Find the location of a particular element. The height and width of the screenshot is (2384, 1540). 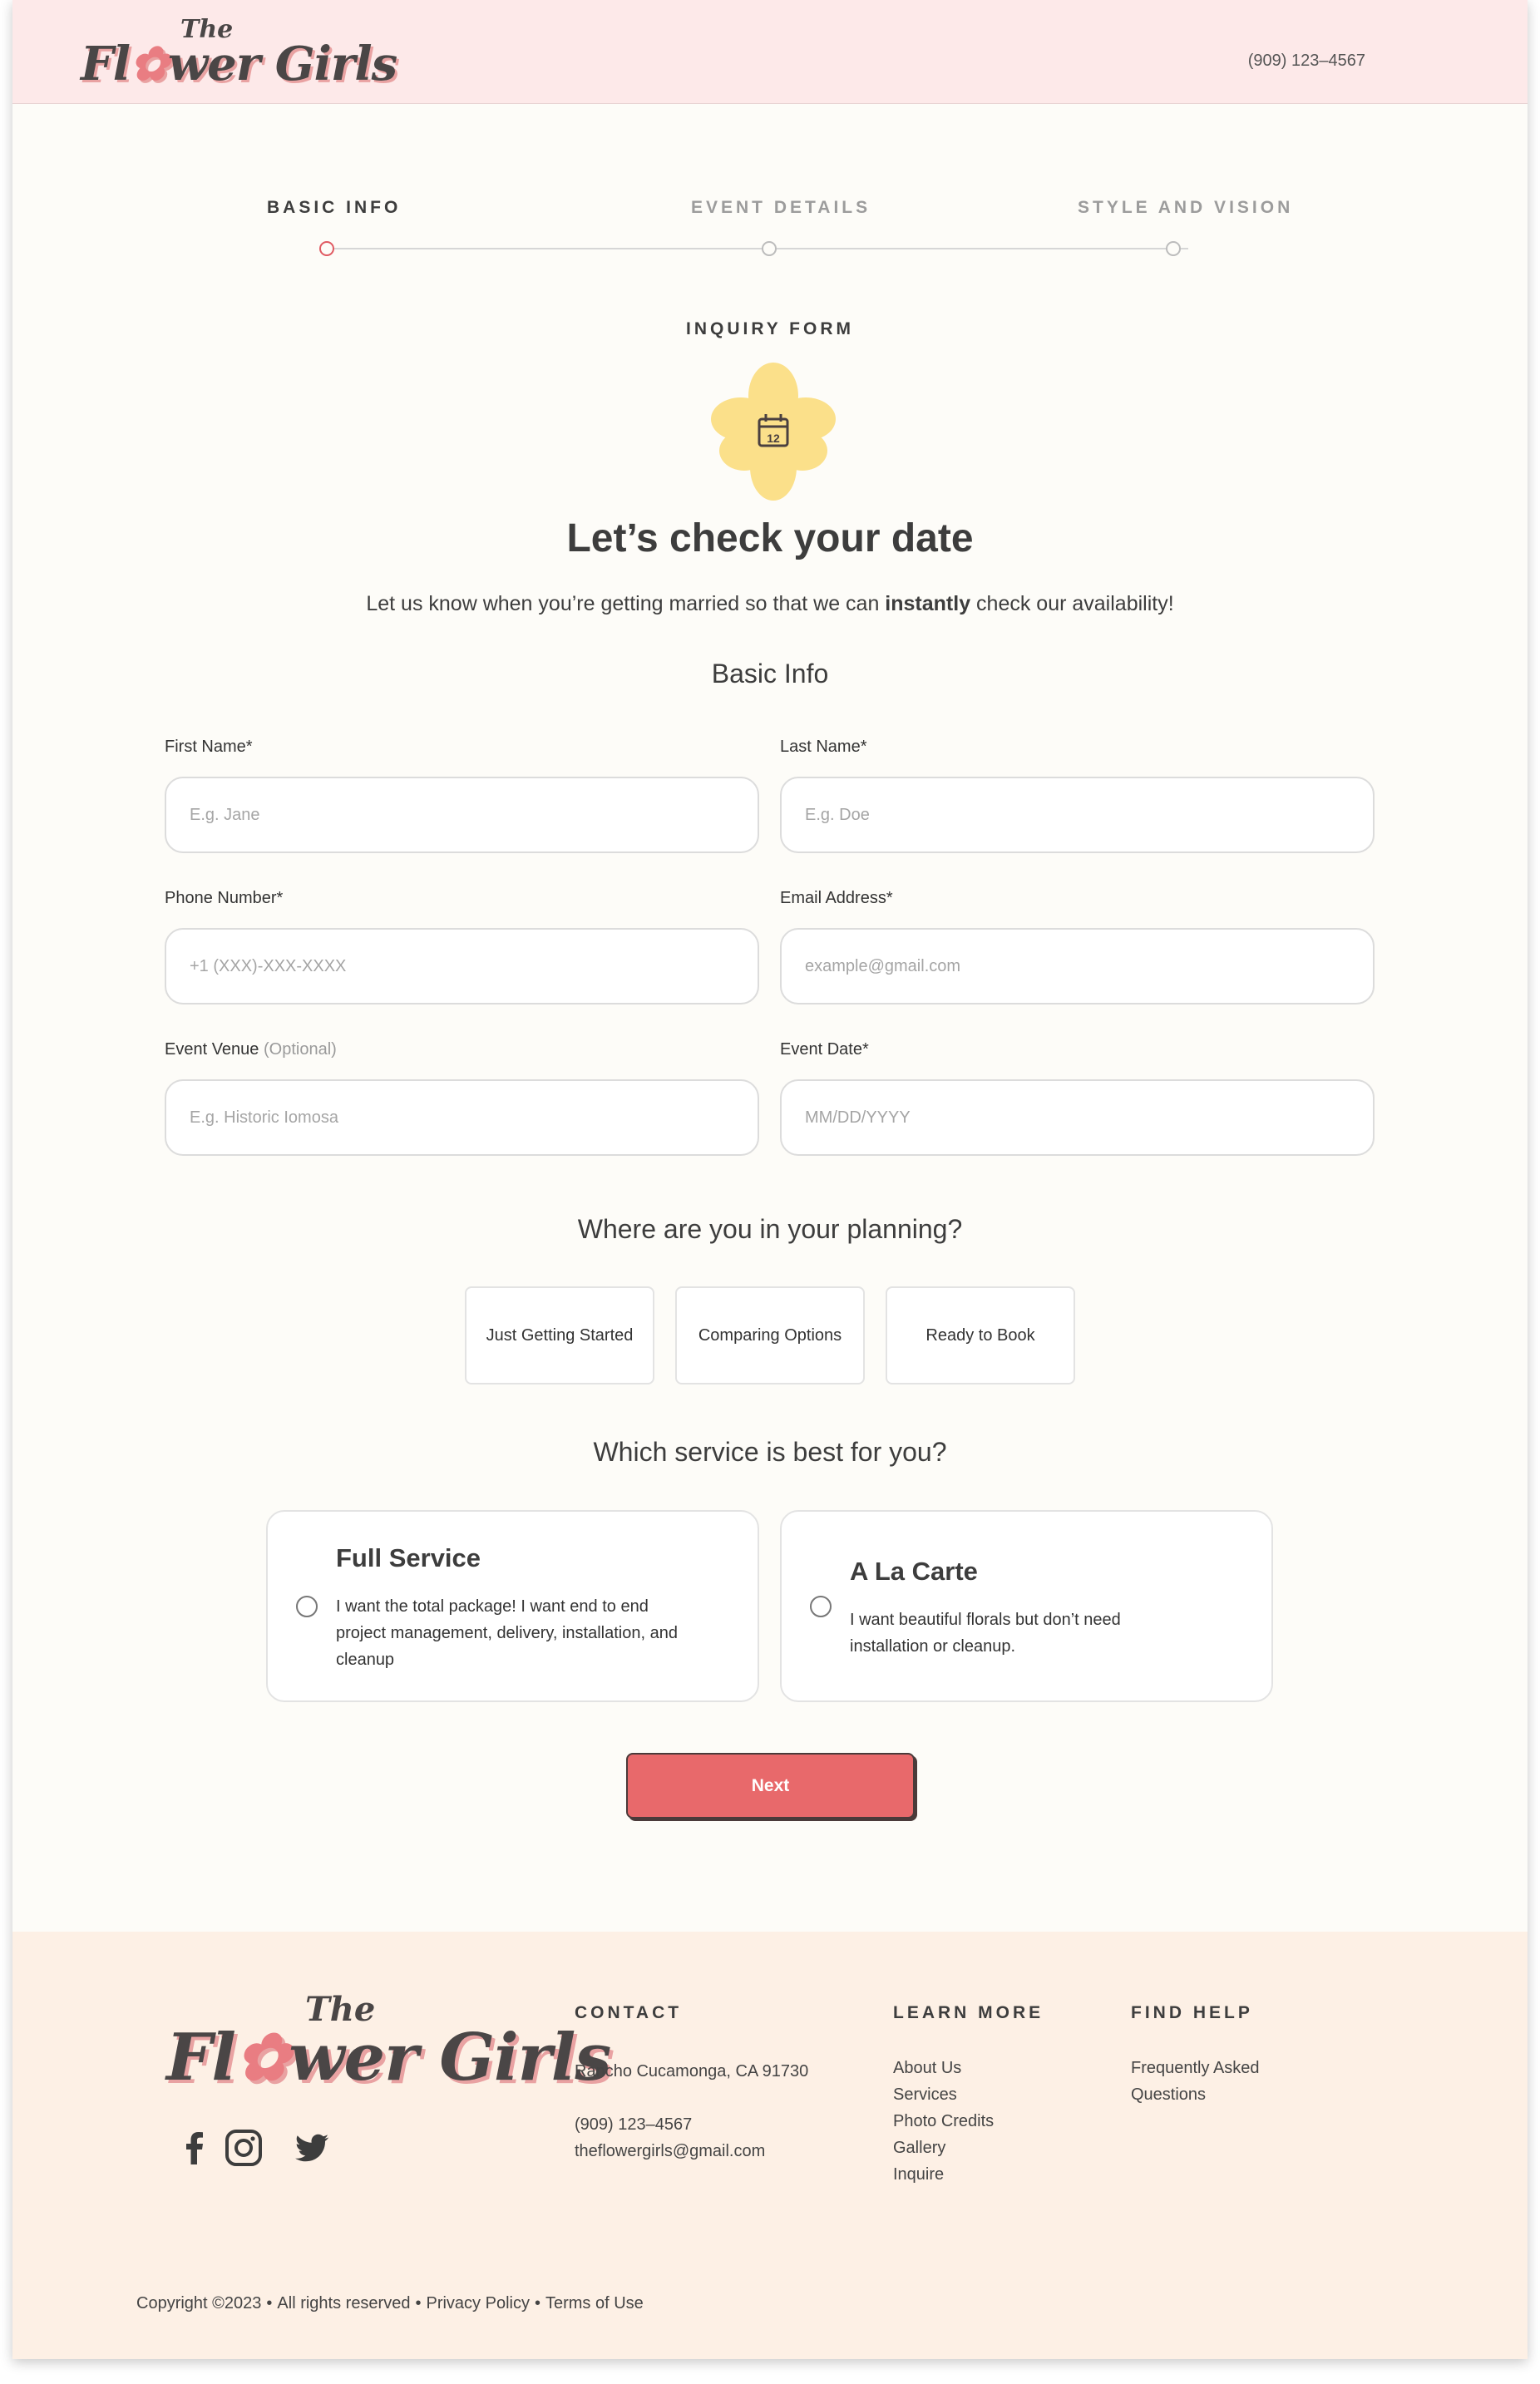

first-name-field is located at coordinates (462, 815).